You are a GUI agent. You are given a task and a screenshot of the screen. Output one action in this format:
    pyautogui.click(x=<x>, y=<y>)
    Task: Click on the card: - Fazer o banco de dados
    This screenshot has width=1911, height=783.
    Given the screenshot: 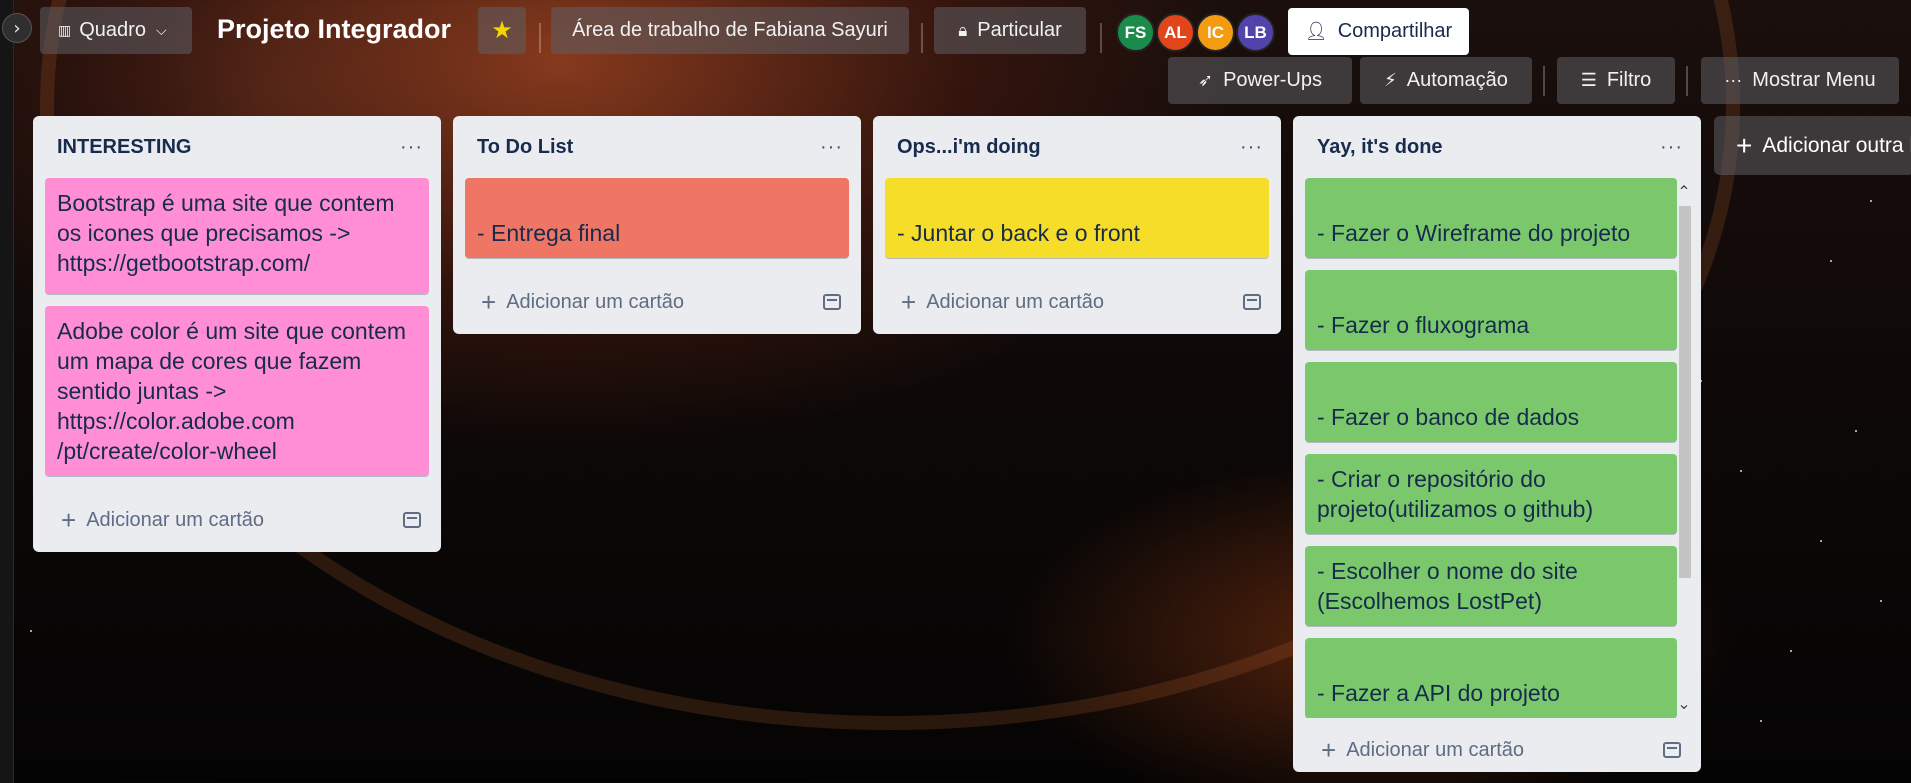 What is the action you would take?
    pyautogui.click(x=1491, y=402)
    